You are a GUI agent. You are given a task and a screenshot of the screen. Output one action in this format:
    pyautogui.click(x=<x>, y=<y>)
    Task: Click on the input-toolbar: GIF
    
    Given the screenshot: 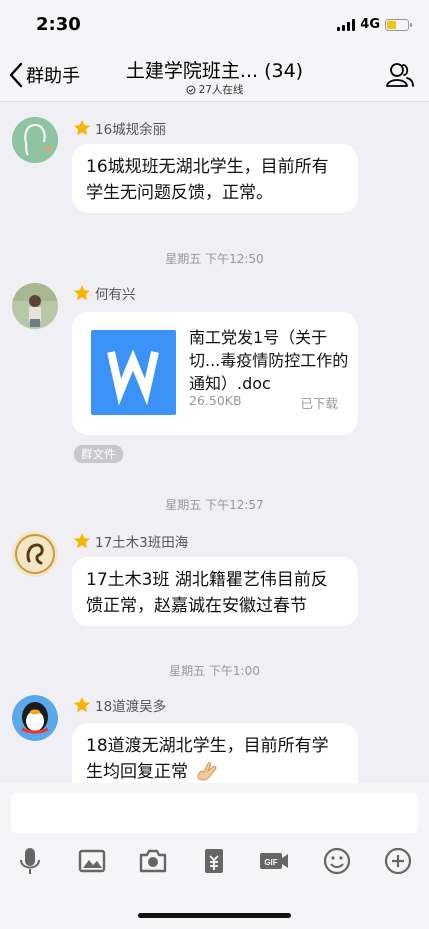 What is the action you would take?
    pyautogui.click(x=214, y=863)
    